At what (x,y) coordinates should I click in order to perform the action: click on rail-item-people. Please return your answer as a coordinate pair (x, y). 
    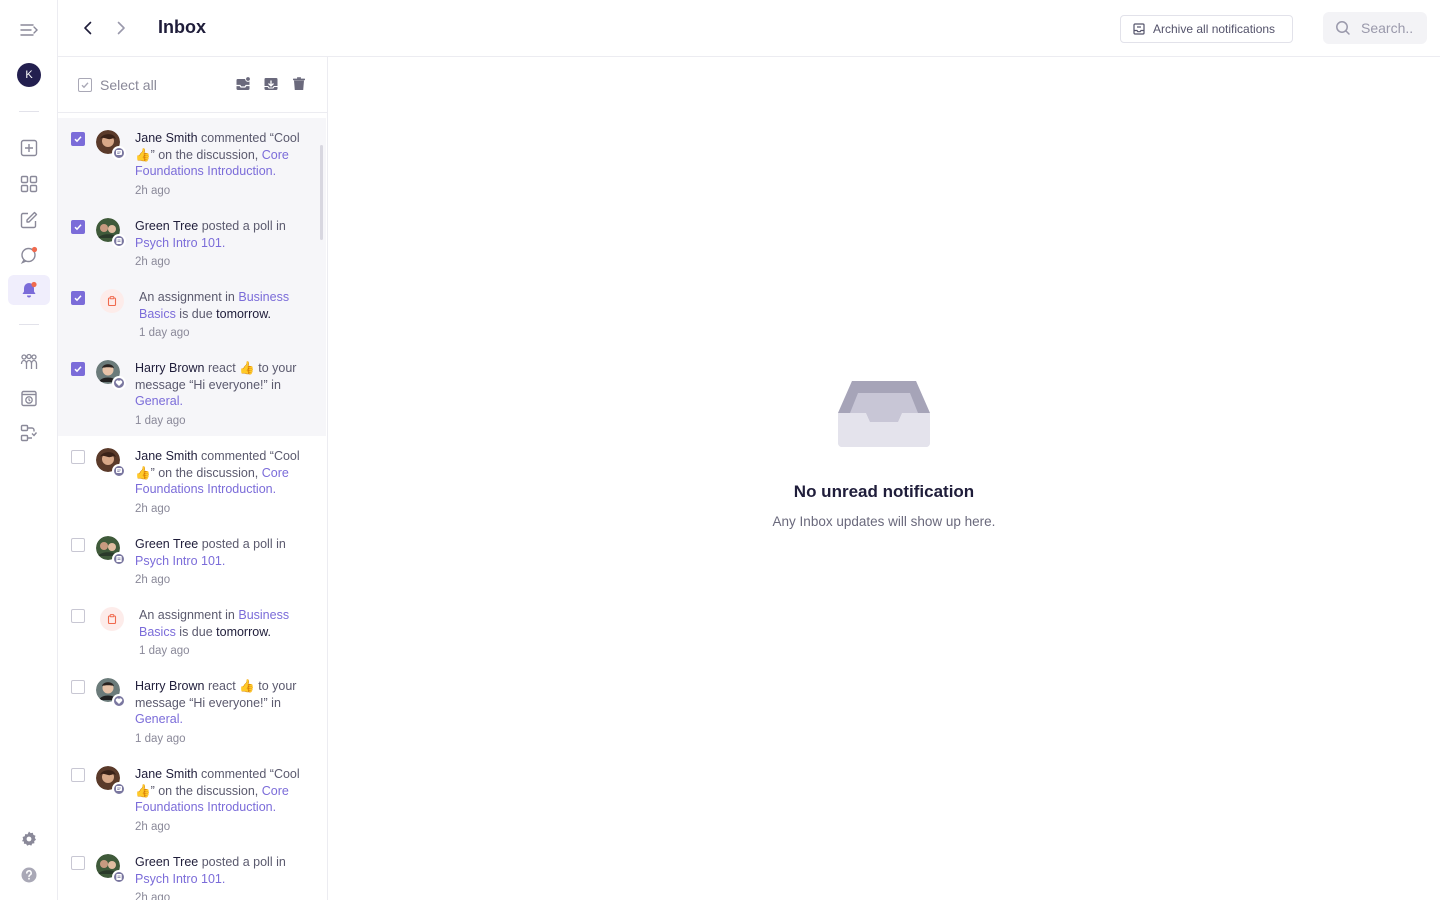
    Looking at the image, I should click on (29, 362).